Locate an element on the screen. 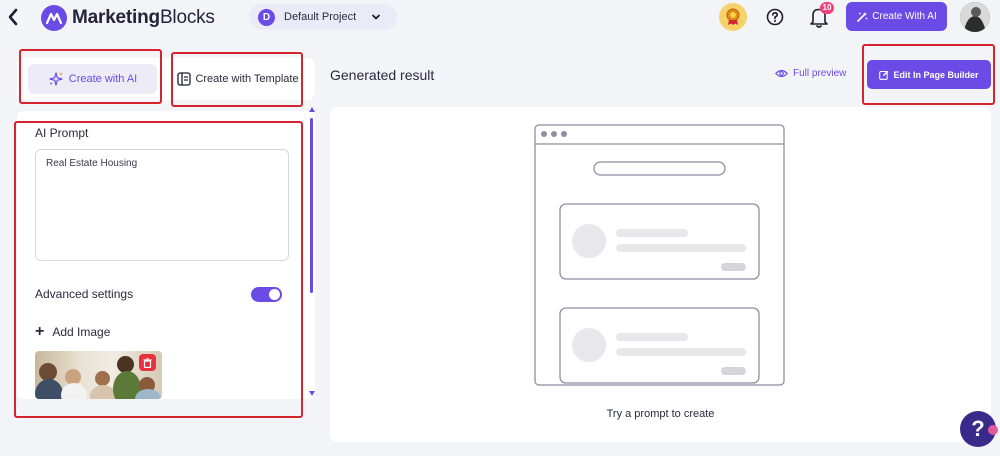 This screenshot has width=1000, height=456. help-indicator-dot is located at coordinates (993, 430).